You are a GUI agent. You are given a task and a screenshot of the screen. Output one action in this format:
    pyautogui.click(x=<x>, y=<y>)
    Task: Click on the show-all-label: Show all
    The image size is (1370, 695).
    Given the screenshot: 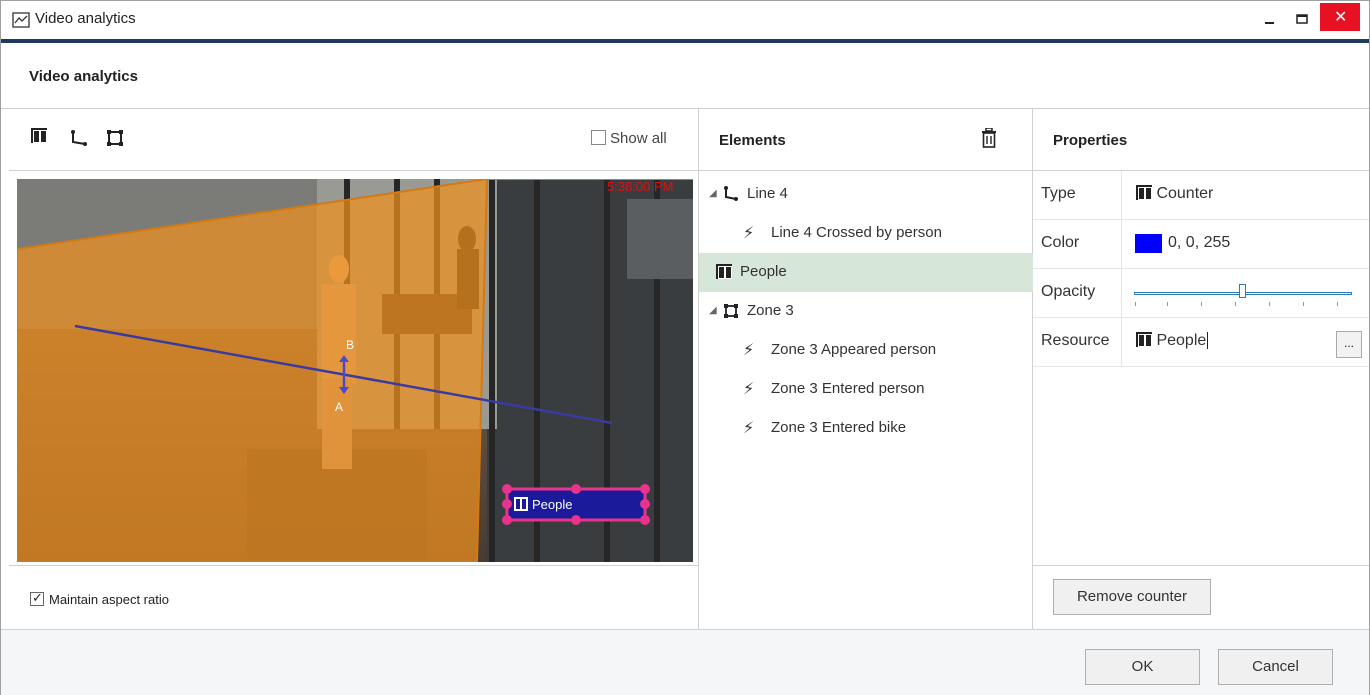 What is the action you would take?
    pyautogui.click(x=638, y=138)
    